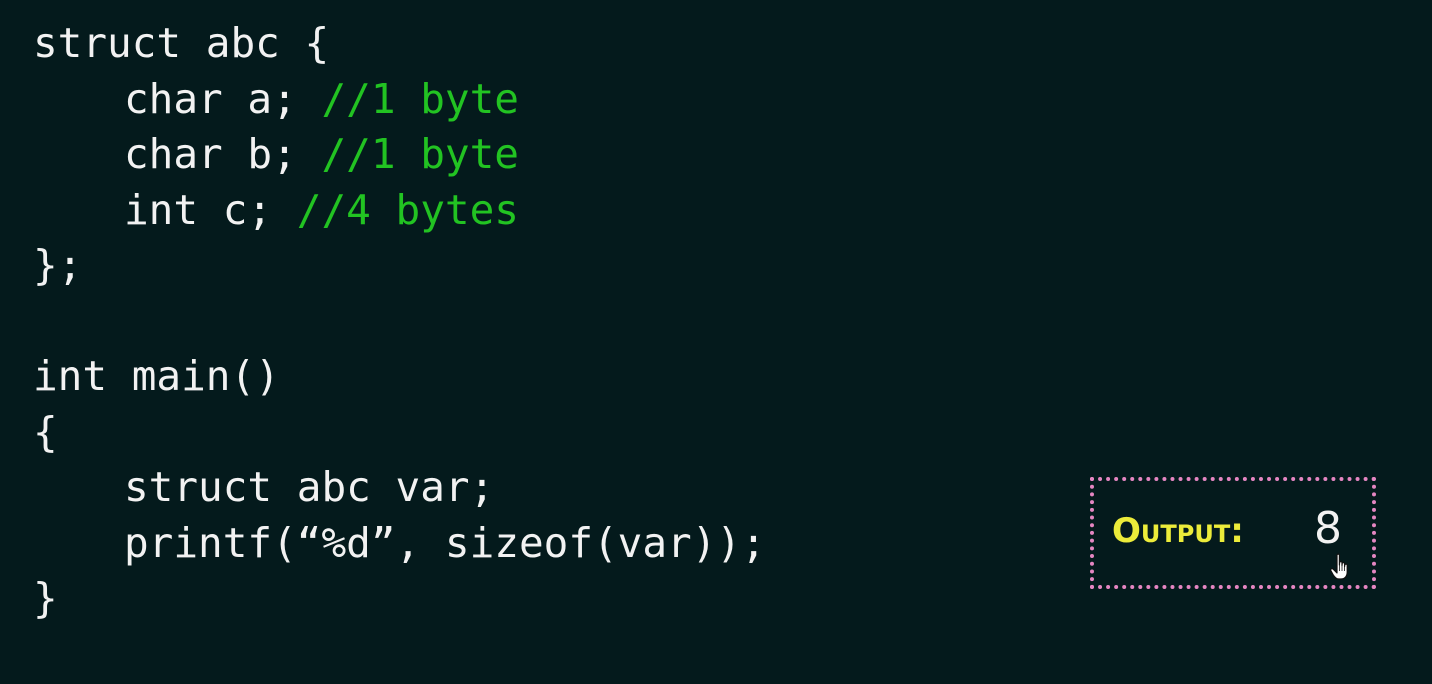  What do you see at coordinates (407, 209) in the screenshot?
I see `code-comment: //4 bytes` at bounding box center [407, 209].